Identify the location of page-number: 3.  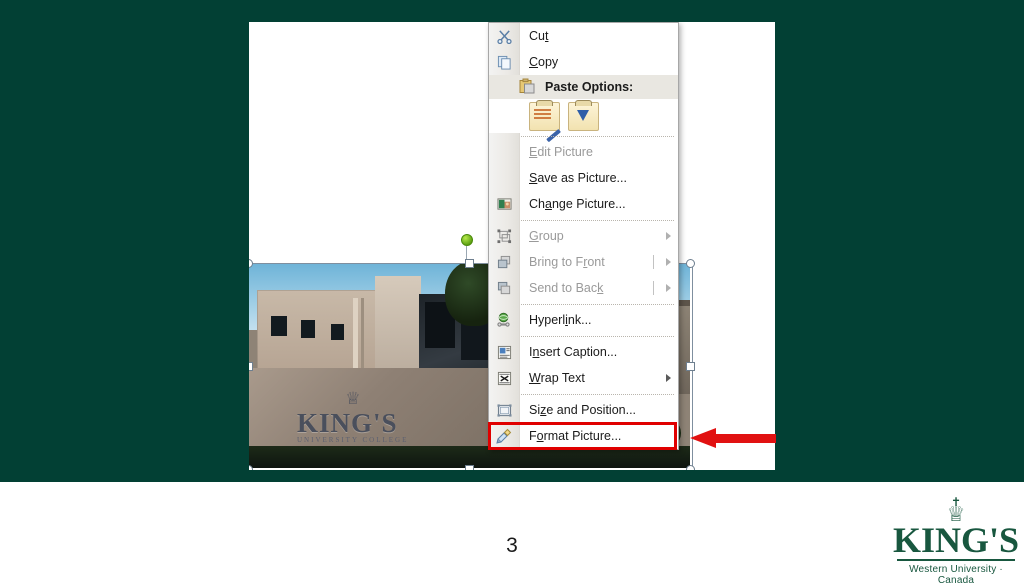
(512, 545).